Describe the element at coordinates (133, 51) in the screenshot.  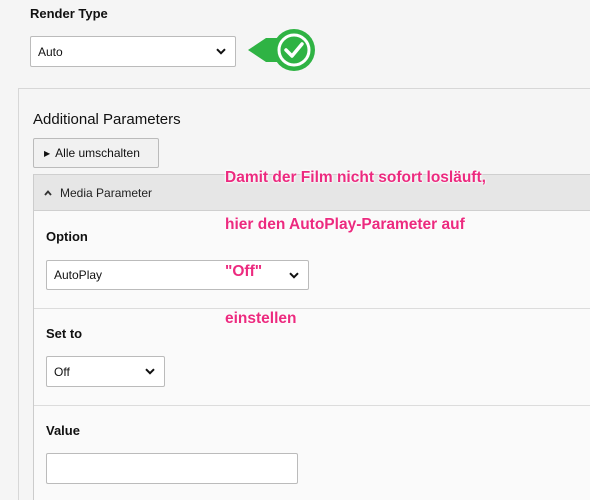
I see `render-type-select: Auto` at that location.